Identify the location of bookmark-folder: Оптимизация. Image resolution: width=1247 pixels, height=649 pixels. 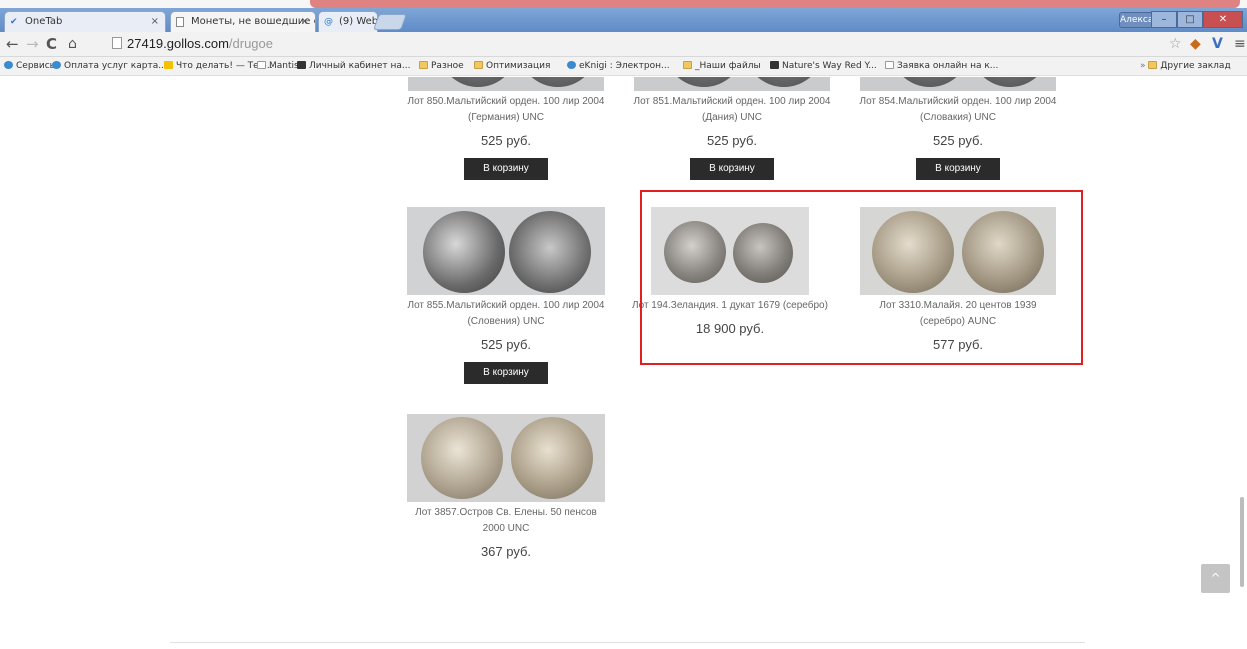
(512, 66).